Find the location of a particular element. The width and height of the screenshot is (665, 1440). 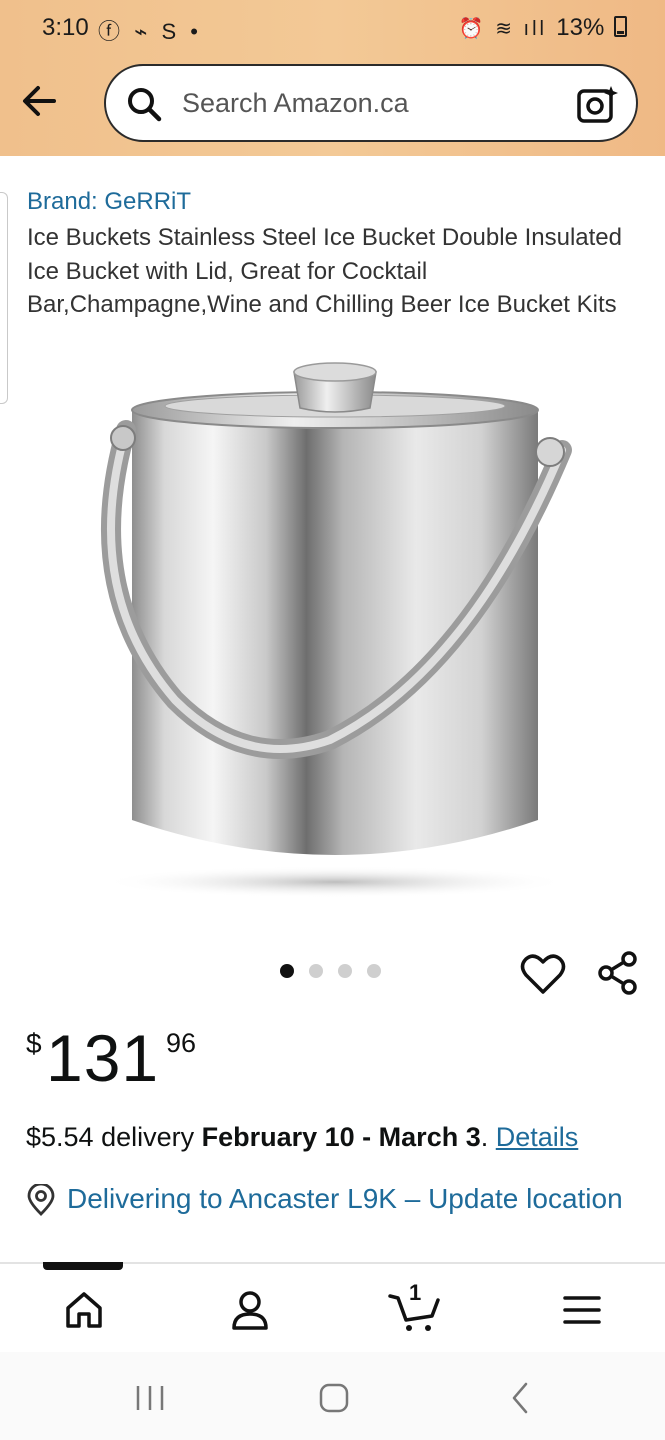

image-carousel-dots is located at coordinates (330, 971).